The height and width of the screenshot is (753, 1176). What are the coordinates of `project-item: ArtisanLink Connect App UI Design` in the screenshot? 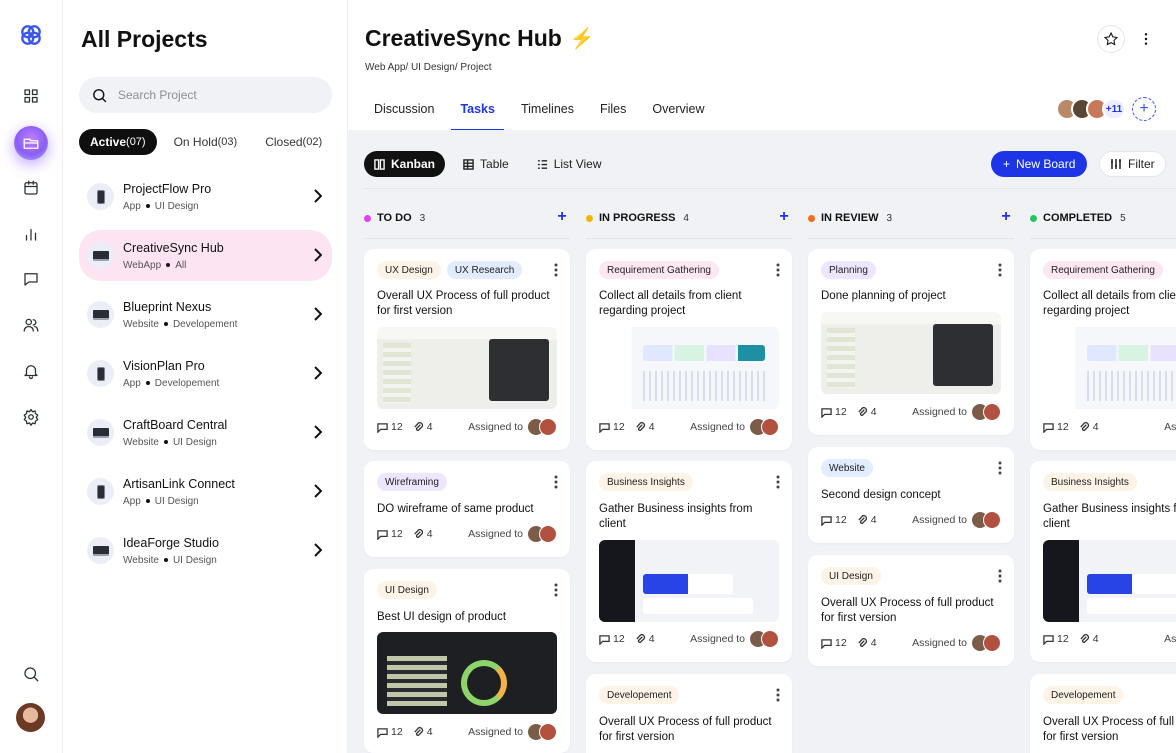 It's located at (205, 491).